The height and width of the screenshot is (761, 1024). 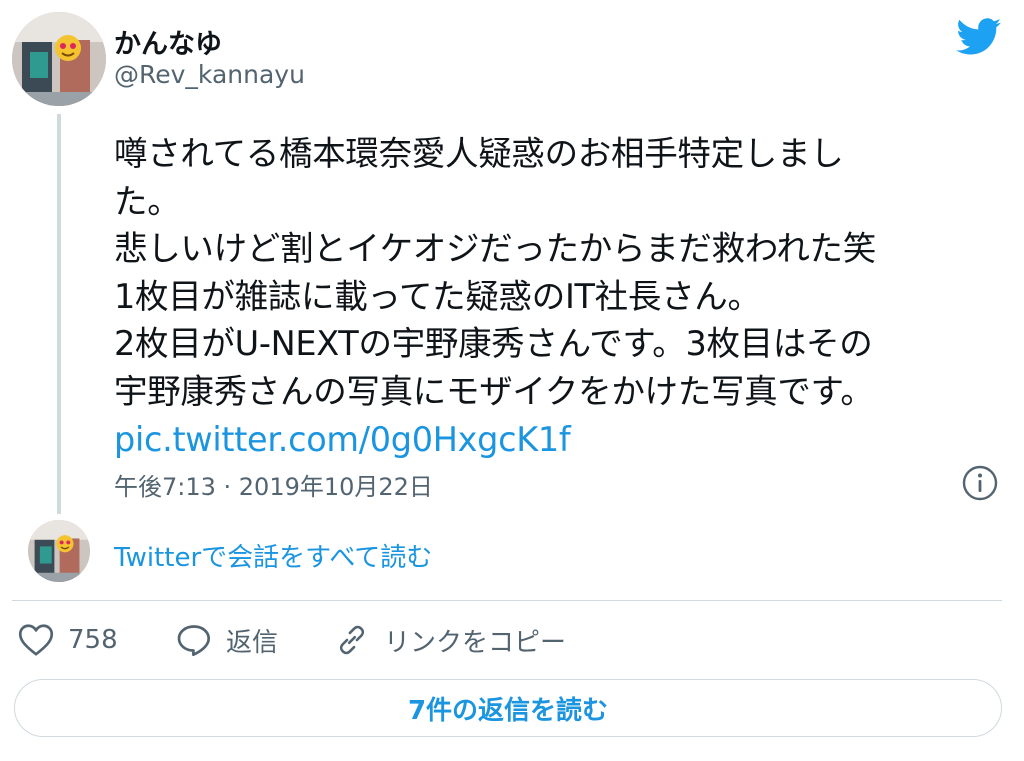 I want to click on speech-bubble-icon, so click(x=194, y=641).